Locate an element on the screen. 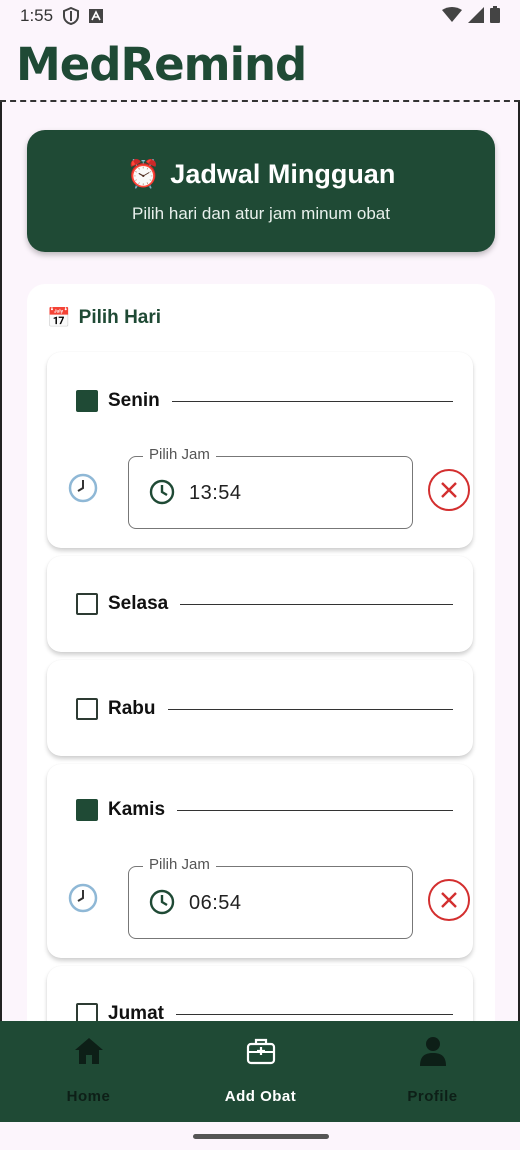 The height and width of the screenshot is (1150, 520). checkbox-kamis is located at coordinates (87, 810).